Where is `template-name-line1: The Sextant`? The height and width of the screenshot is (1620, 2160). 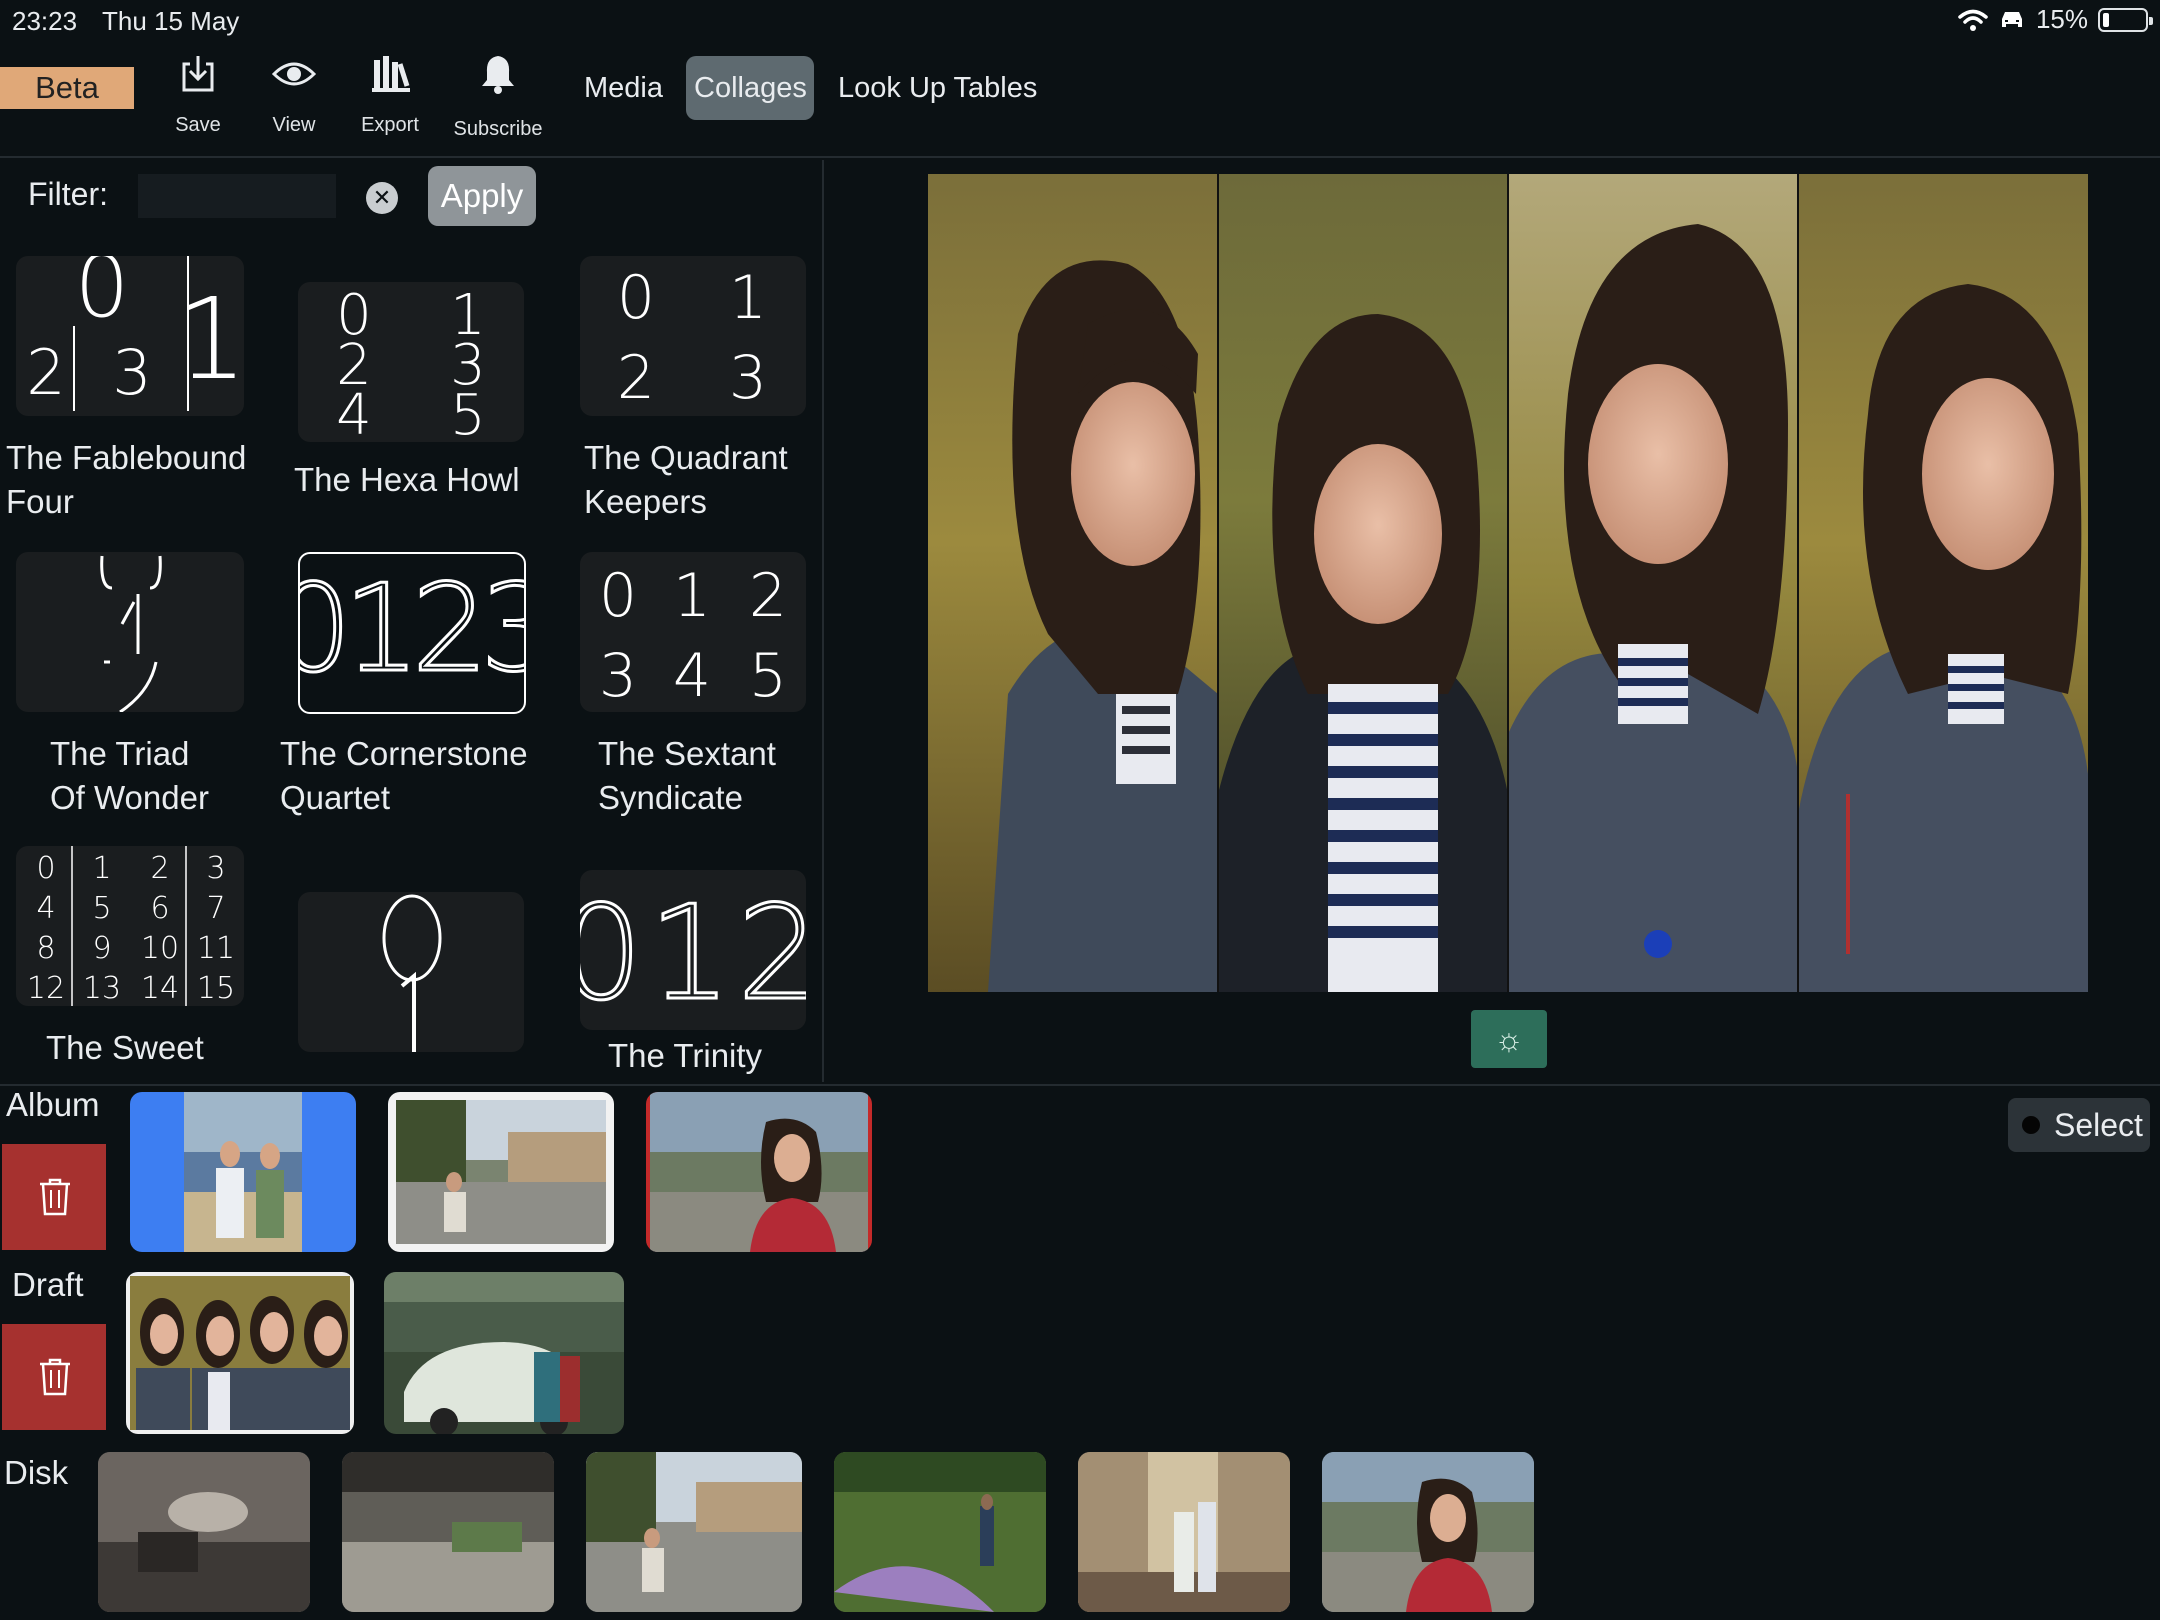
template-name-line1: The Sextant is located at coordinates (687, 753).